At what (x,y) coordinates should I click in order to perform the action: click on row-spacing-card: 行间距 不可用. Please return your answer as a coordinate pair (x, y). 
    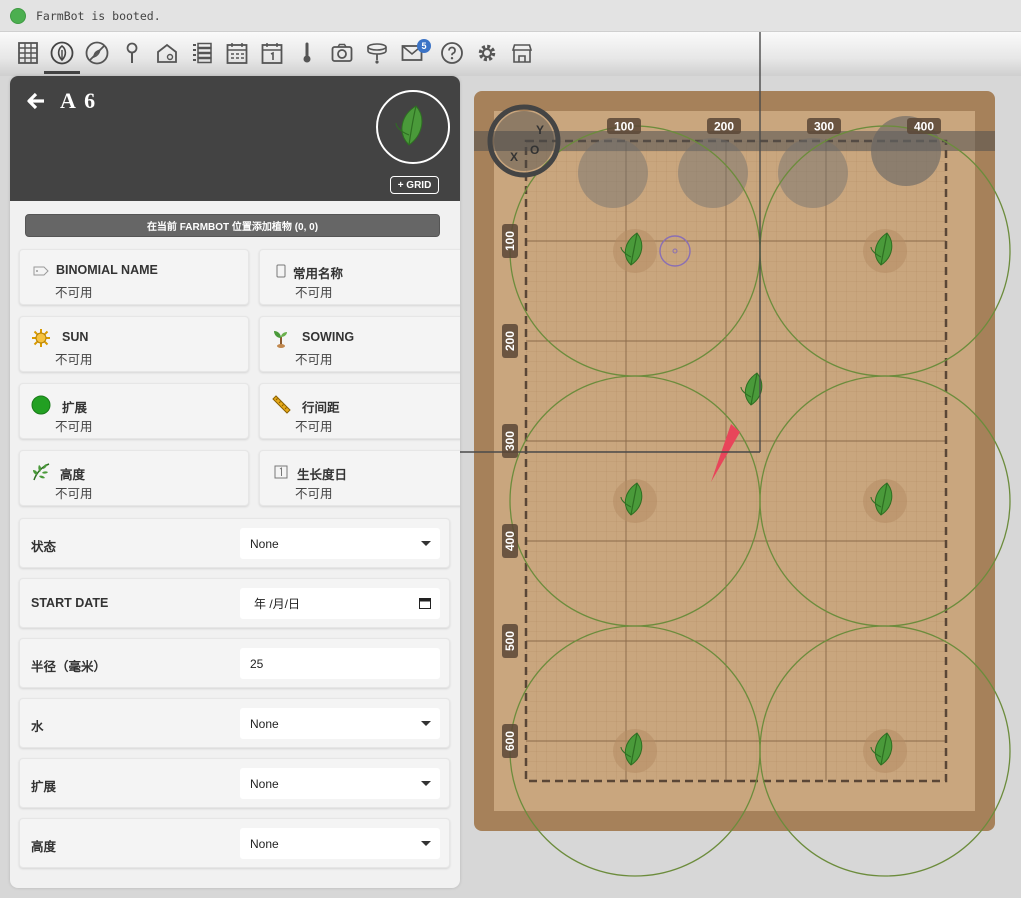
    Looking at the image, I should click on (359, 411).